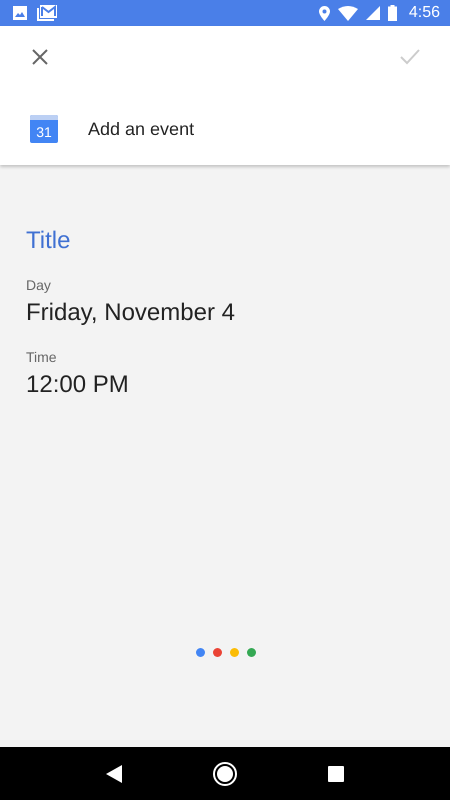  Describe the element at coordinates (225, 313) in the screenshot. I see `field-value: Friday, November 4` at that location.